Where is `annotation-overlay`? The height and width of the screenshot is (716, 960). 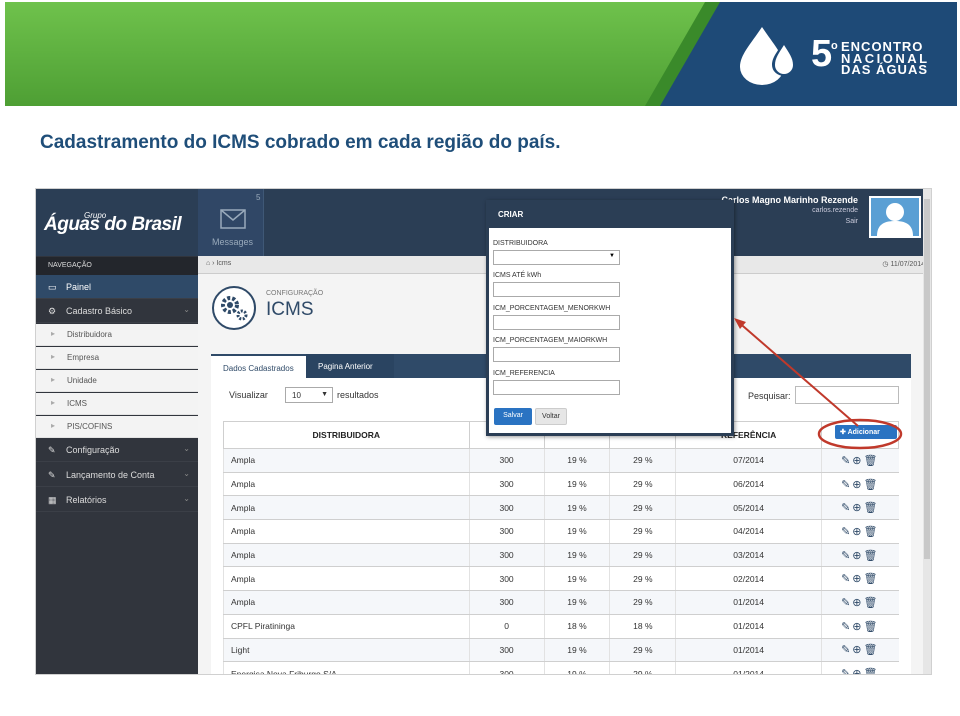
annotation-overlay is located at coordinates (818, 384).